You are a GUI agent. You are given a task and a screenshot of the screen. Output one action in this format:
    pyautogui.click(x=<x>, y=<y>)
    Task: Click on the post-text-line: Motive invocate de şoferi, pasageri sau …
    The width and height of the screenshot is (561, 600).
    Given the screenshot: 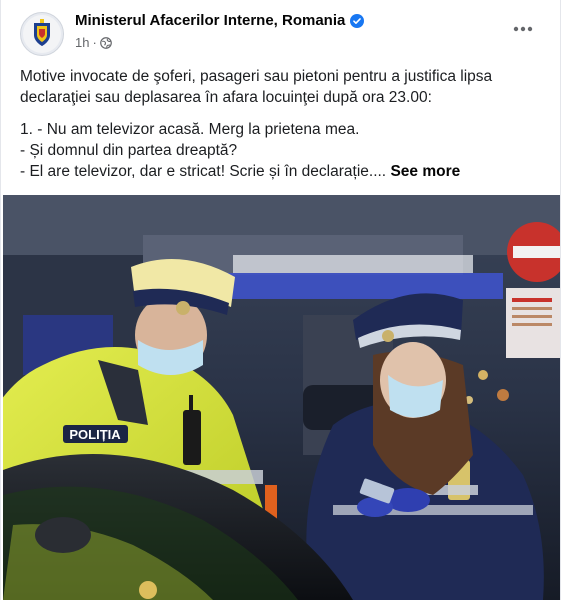 What is the action you would take?
    pyautogui.click(x=256, y=76)
    